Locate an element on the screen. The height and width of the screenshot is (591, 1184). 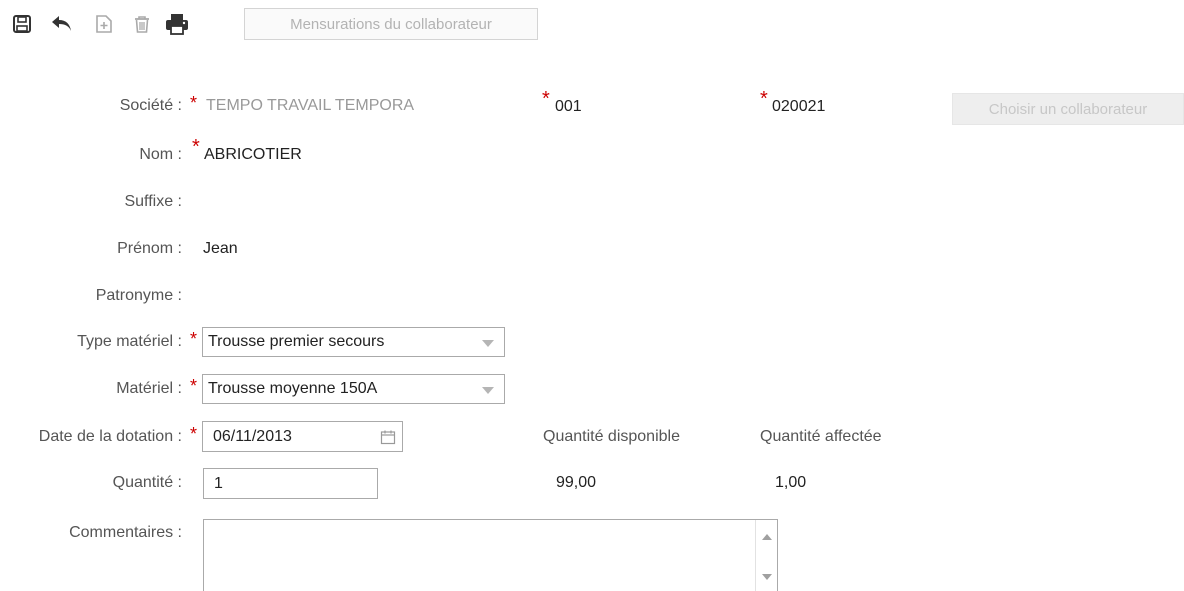
quantite-input: 1 is located at coordinates (290, 483).